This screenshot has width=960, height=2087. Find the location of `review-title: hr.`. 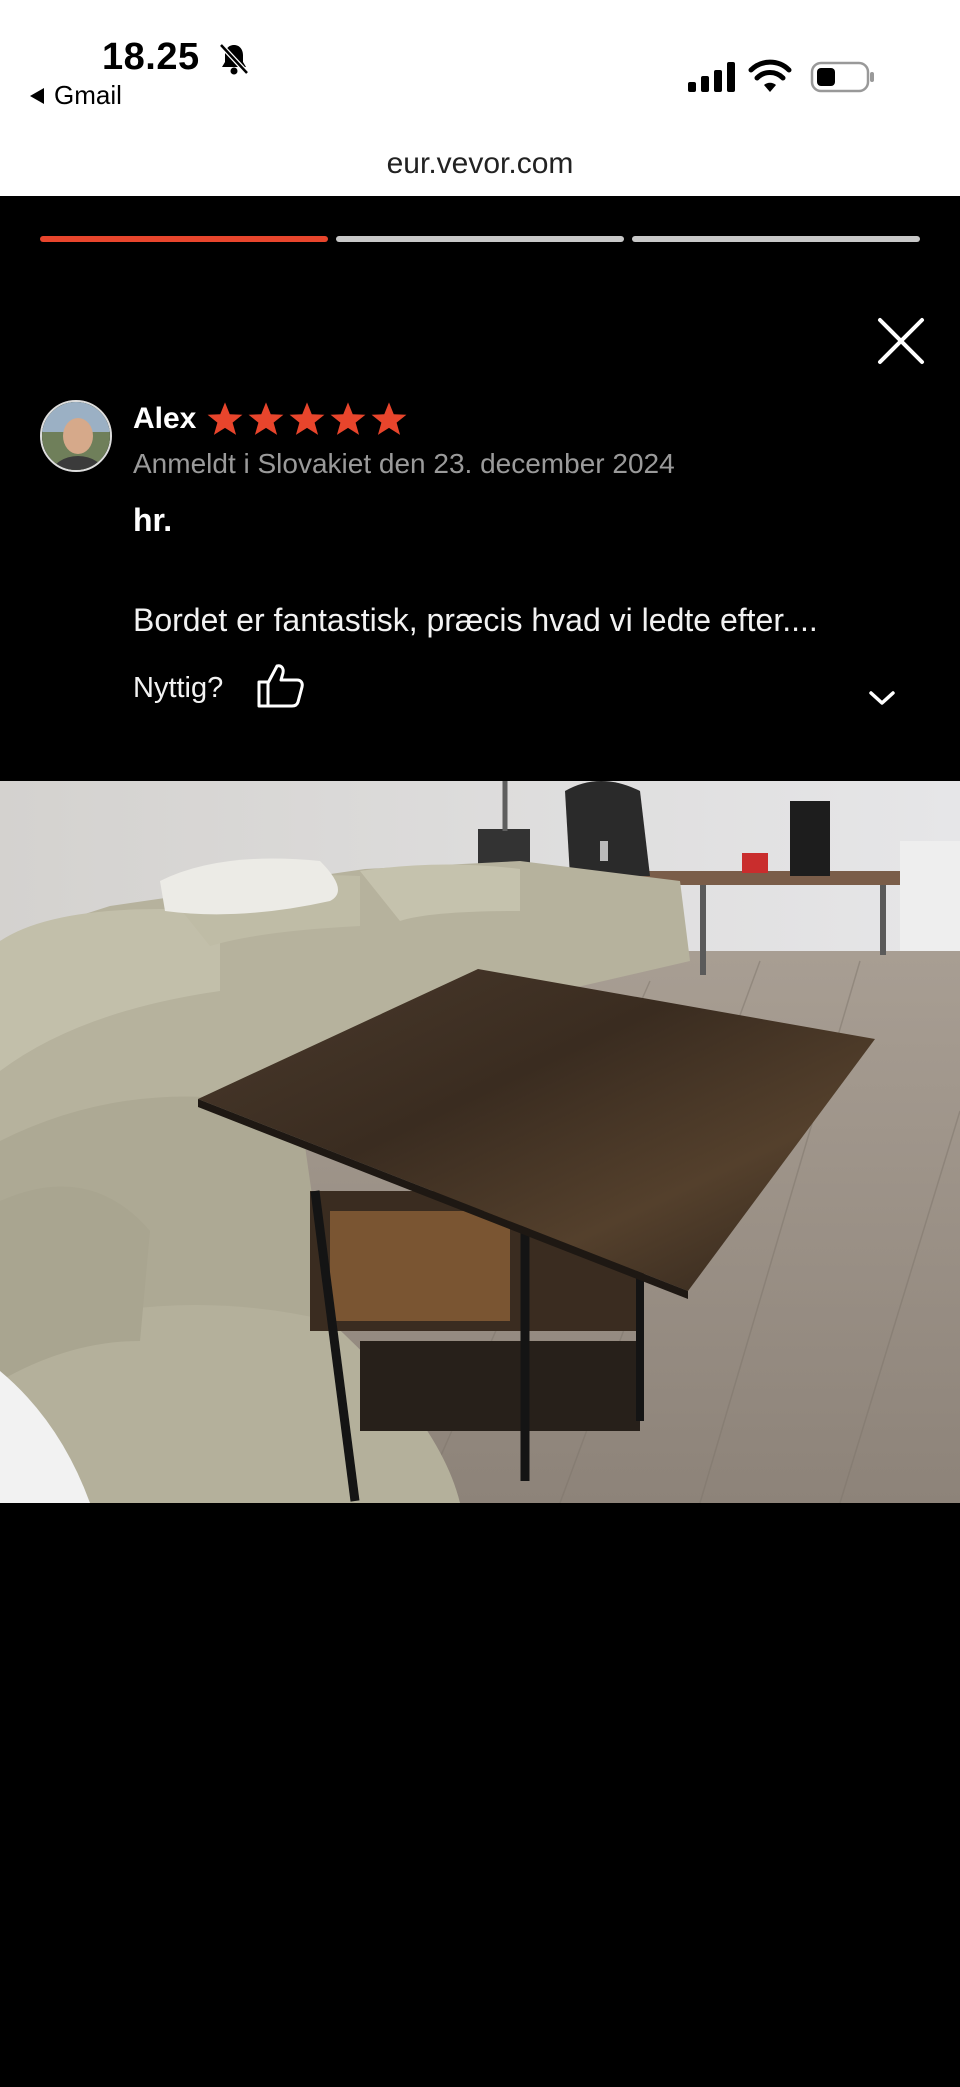

review-title: hr. is located at coordinates (153, 520).